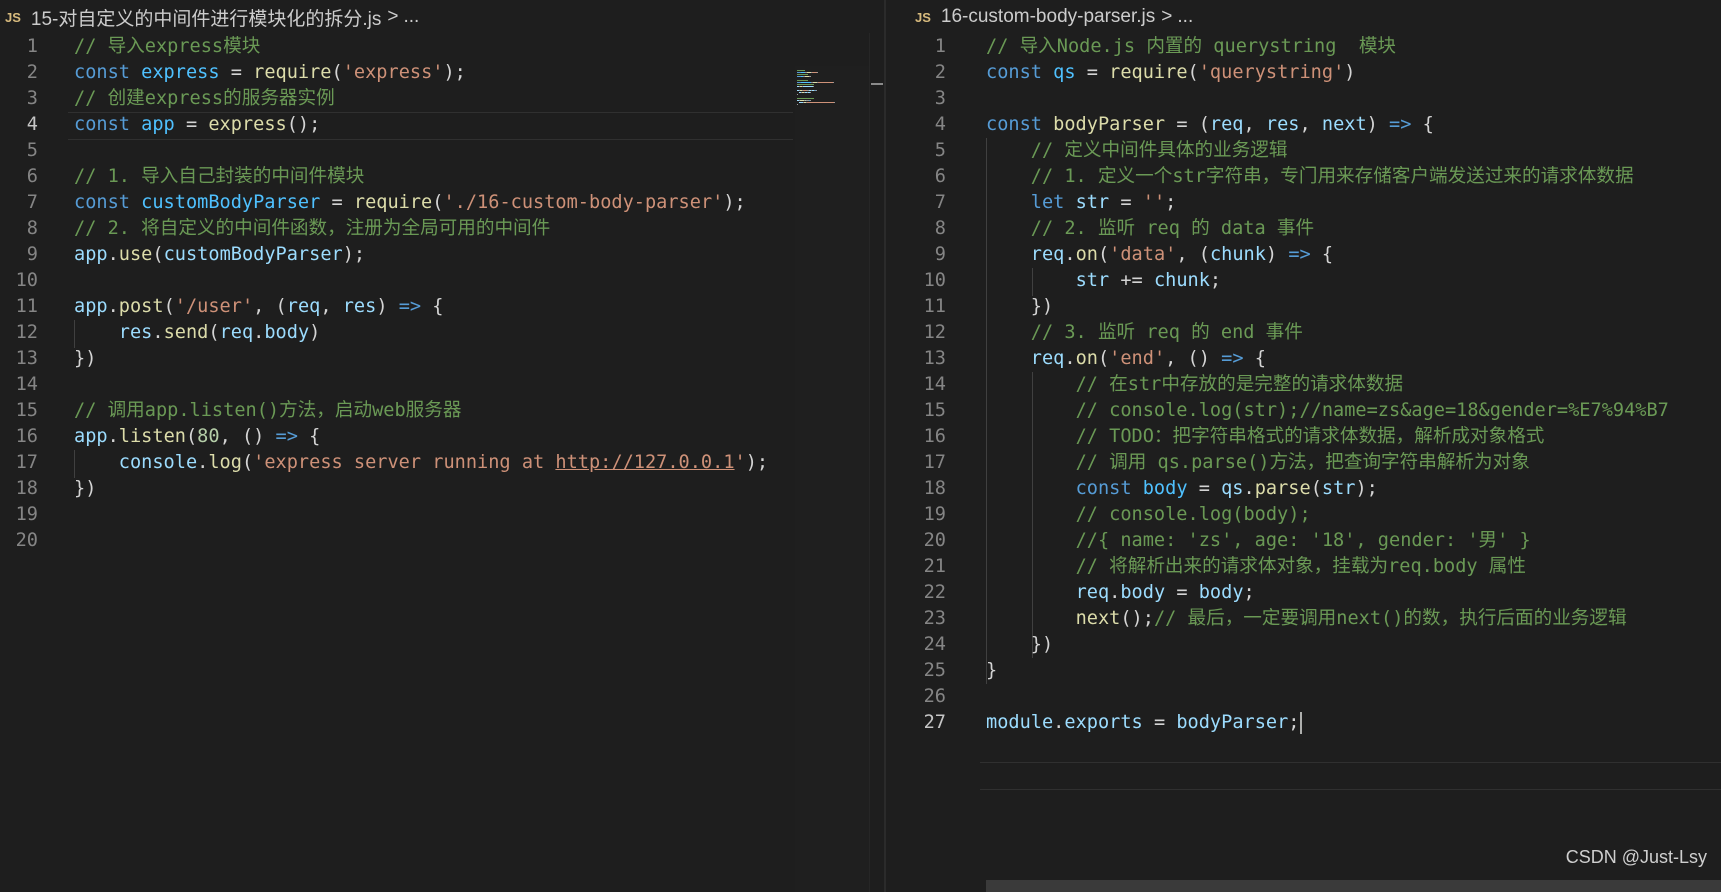  What do you see at coordinates (934, 332) in the screenshot?
I see `line-number: 12` at bounding box center [934, 332].